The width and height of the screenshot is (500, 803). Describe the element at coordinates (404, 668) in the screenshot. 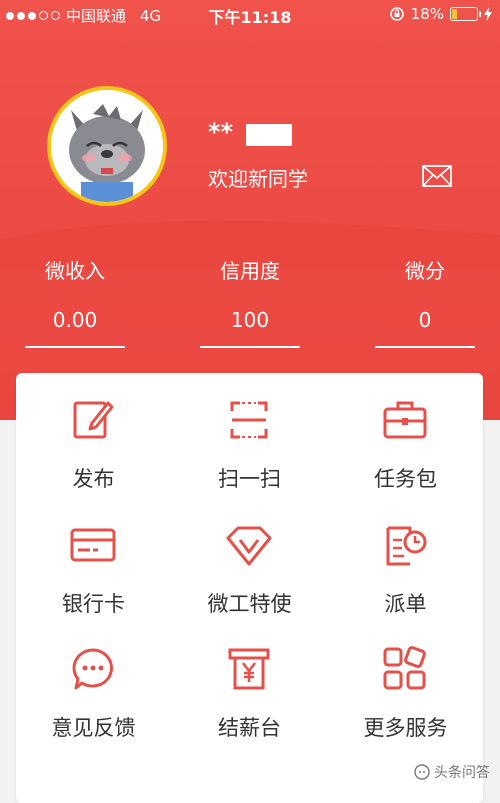

I see `grid-icon` at that location.